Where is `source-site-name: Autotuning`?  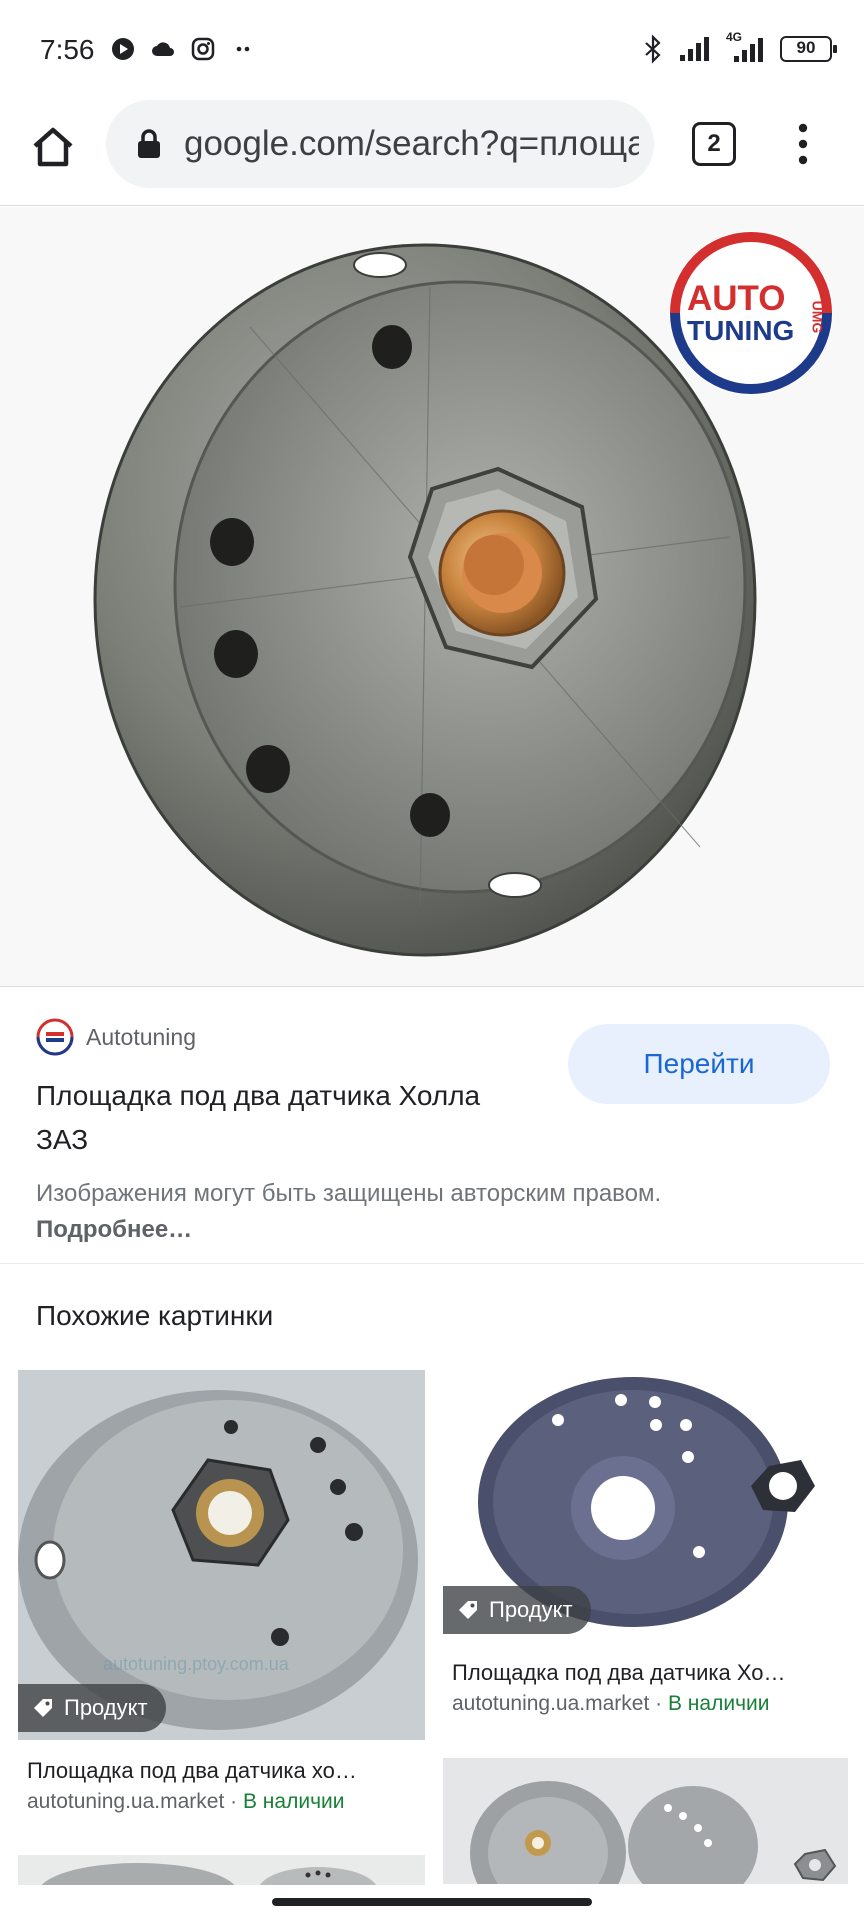 source-site-name: Autotuning is located at coordinates (141, 1037).